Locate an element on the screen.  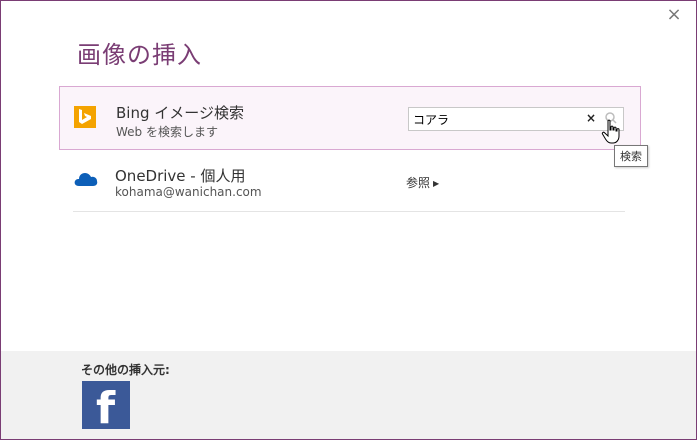
browse-label: 参照 is located at coordinates (418, 183).